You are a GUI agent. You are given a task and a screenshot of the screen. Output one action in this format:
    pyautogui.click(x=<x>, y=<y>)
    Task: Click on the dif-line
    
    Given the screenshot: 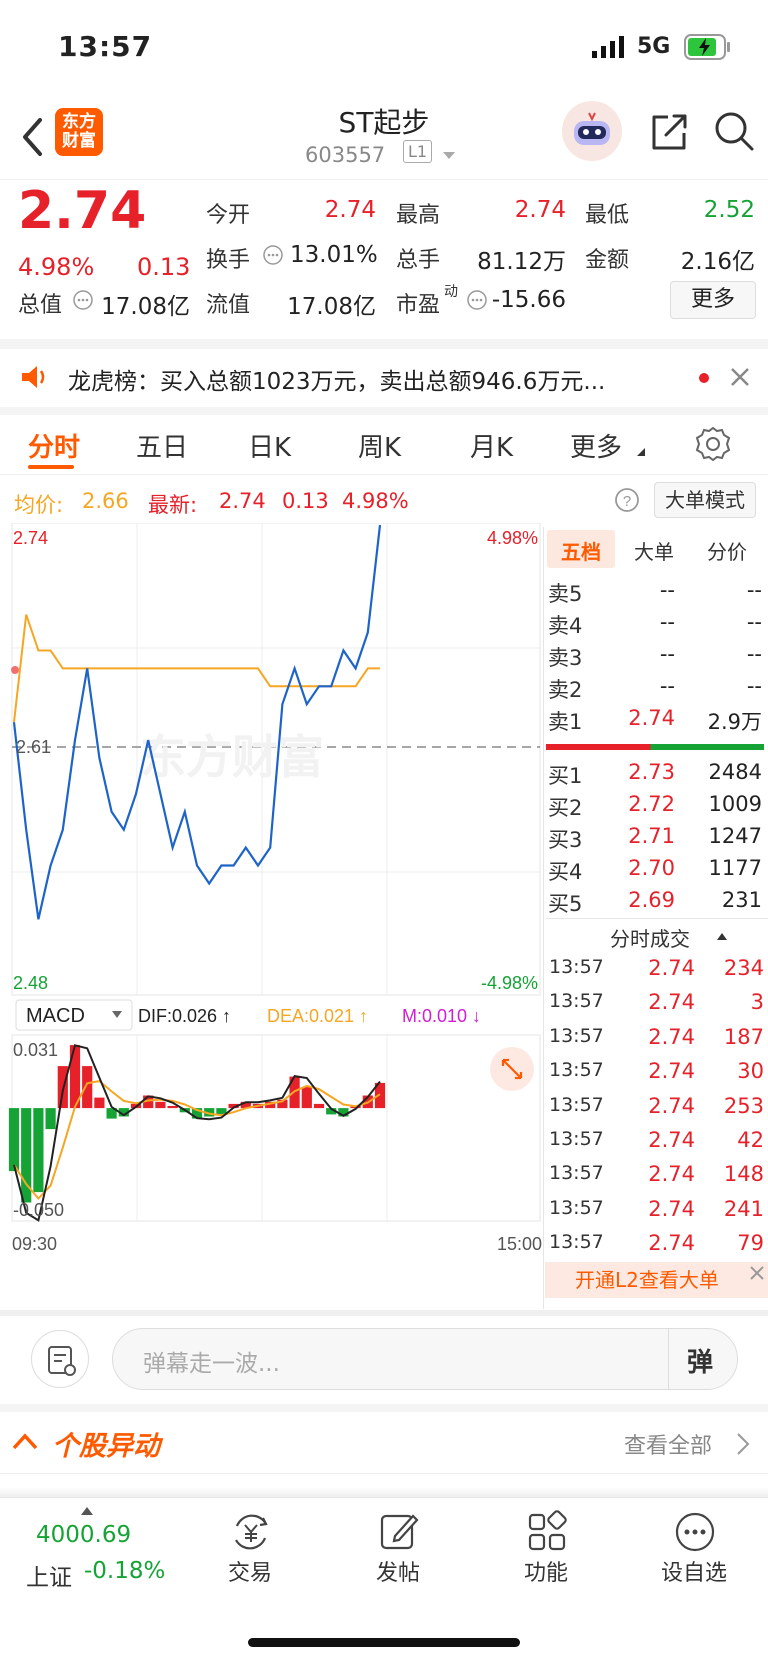 What is the action you would take?
    pyautogui.click(x=197, y=1133)
    